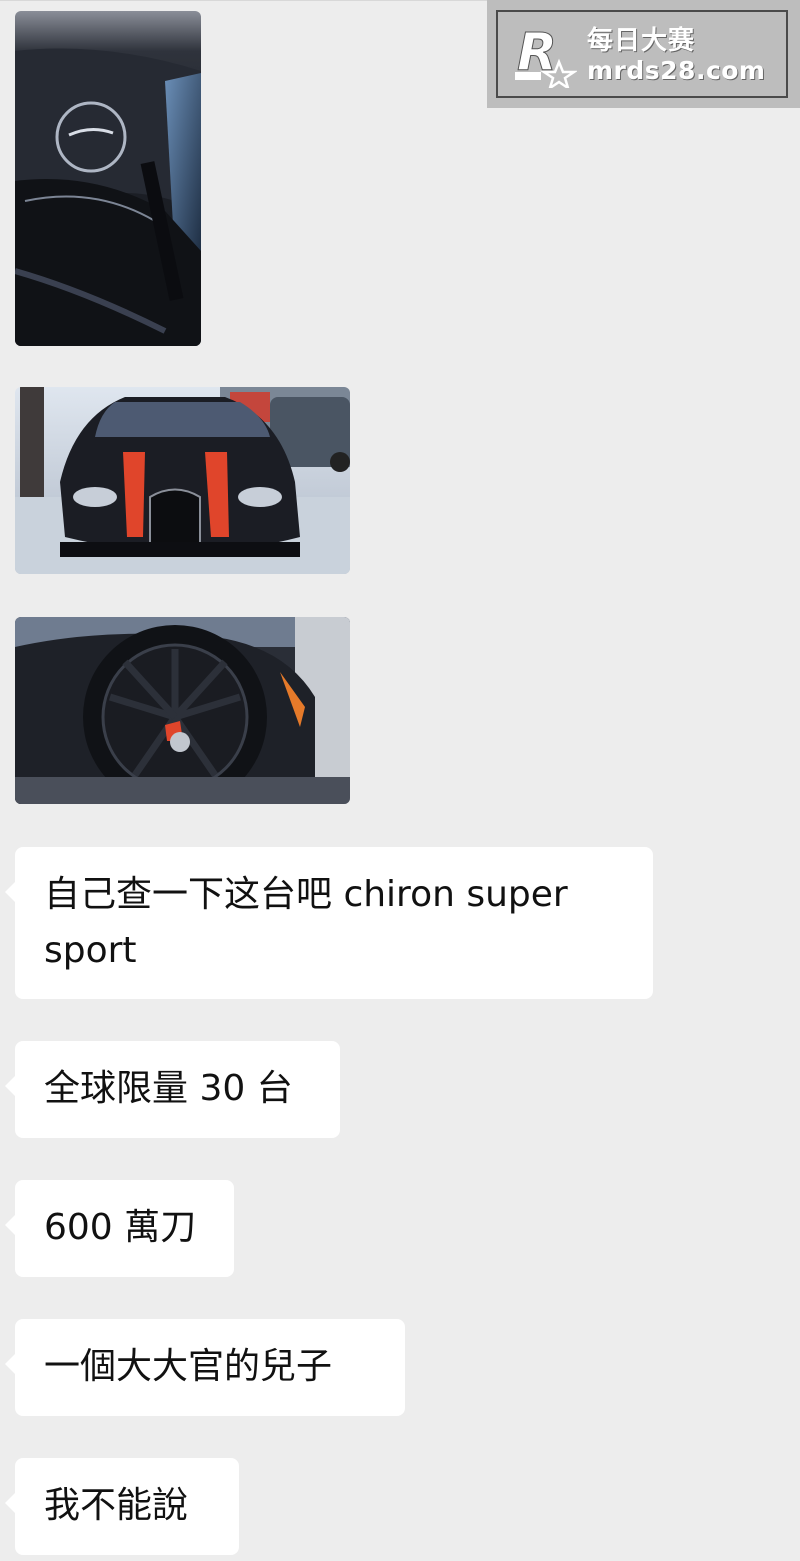 The image size is (800, 1561). I want to click on car-side-window-photo-icon, so click(108, 178).